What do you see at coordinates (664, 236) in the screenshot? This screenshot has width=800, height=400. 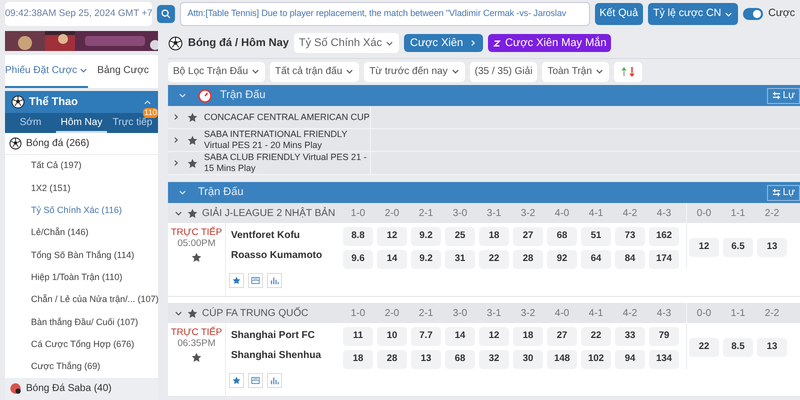 I see `odds-button: 162` at bounding box center [664, 236].